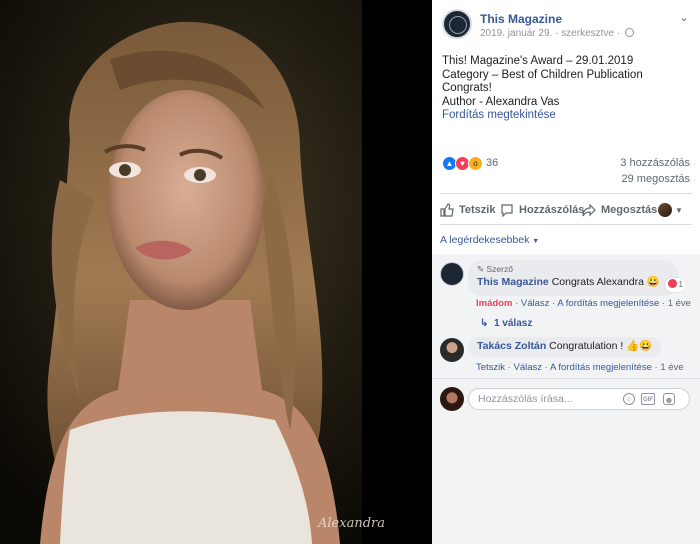  What do you see at coordinates (351, 523) in the screenshot?
I see `photographer-signature: Alexandra` at bounding box center [351, 523].